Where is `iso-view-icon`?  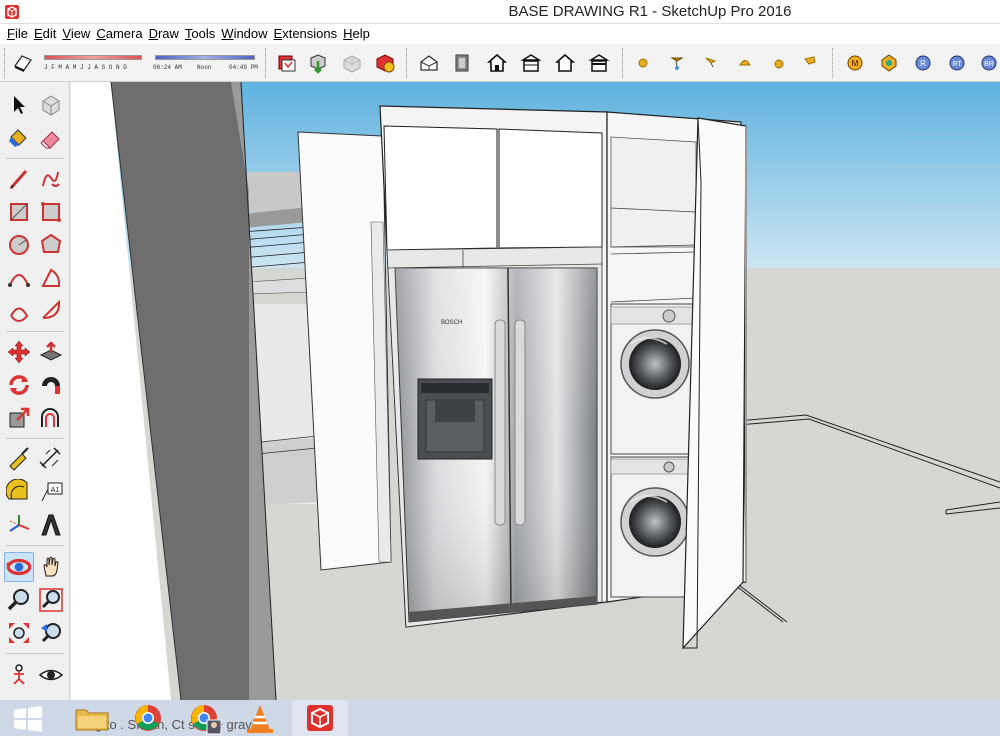 iso-view-icon is located at coordinates (429, 63).